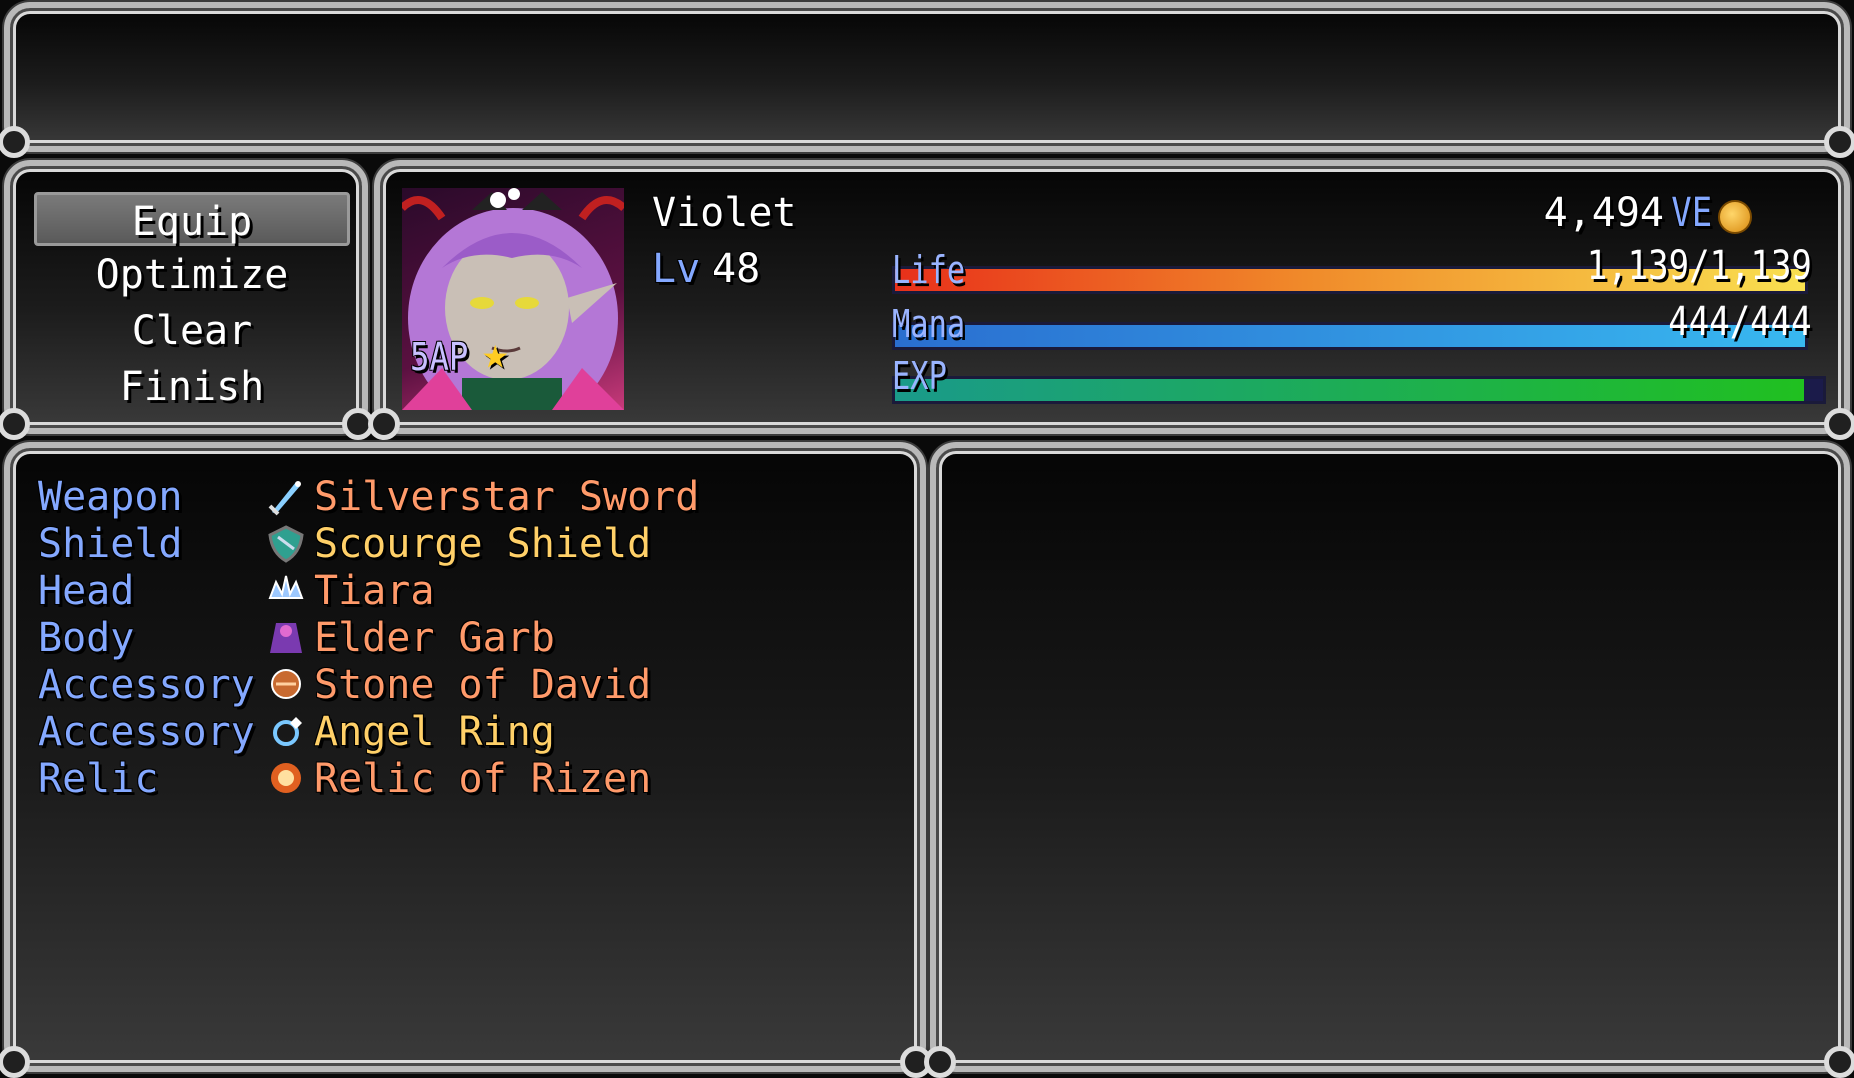  I want to click on currency-amount: 4,494, so click(1603, 213).